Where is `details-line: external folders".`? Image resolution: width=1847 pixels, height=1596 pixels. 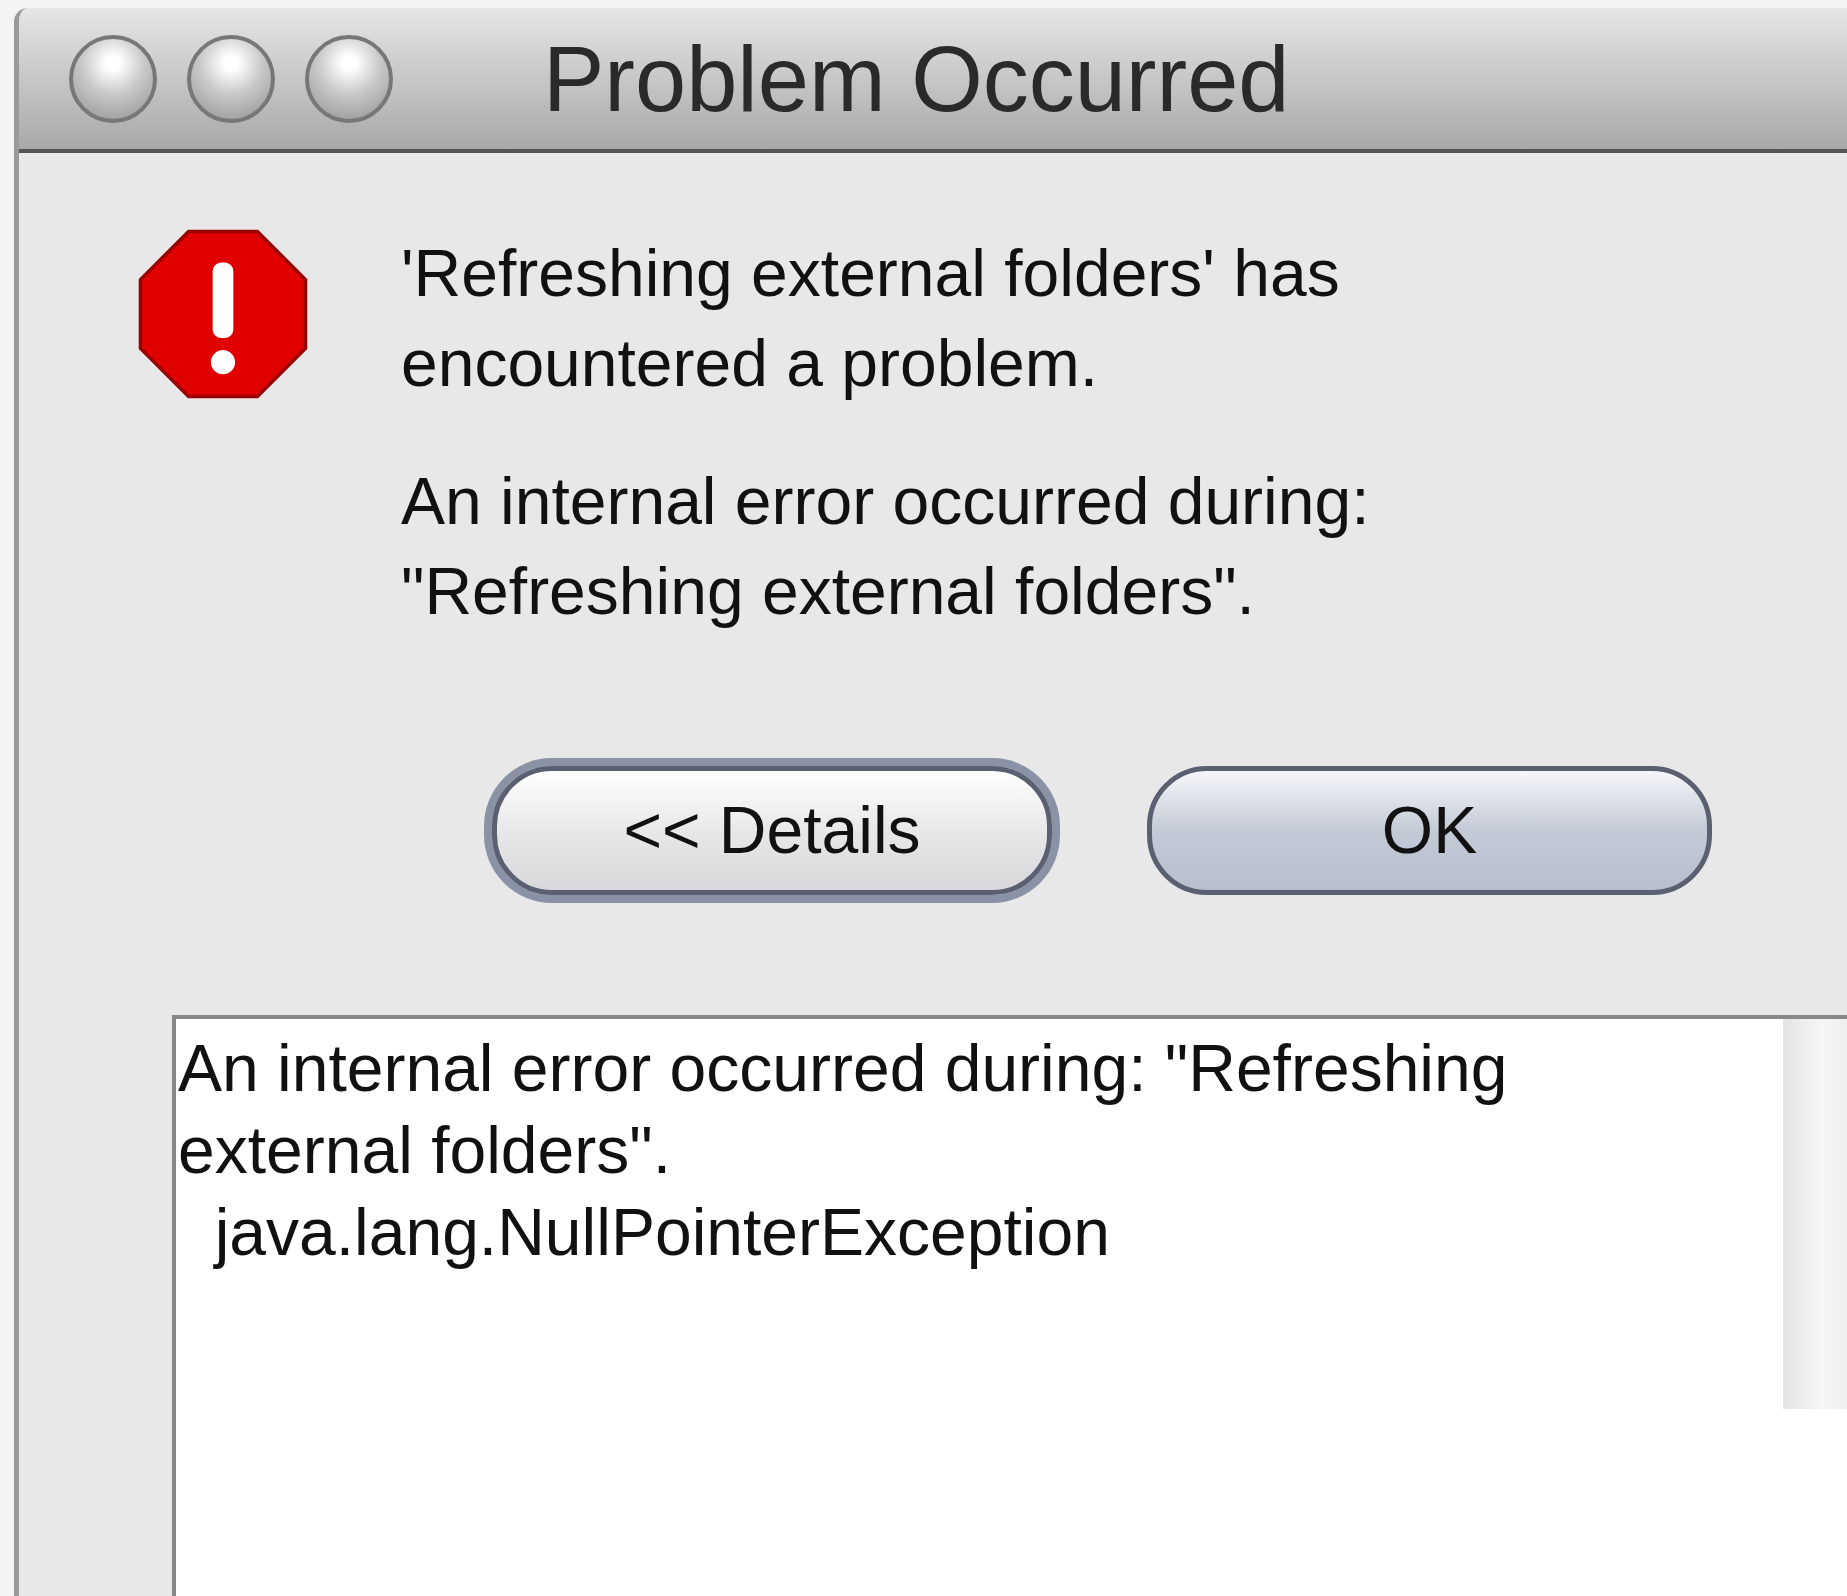
details-line: external folders". is located at coordinates (425, 1150).